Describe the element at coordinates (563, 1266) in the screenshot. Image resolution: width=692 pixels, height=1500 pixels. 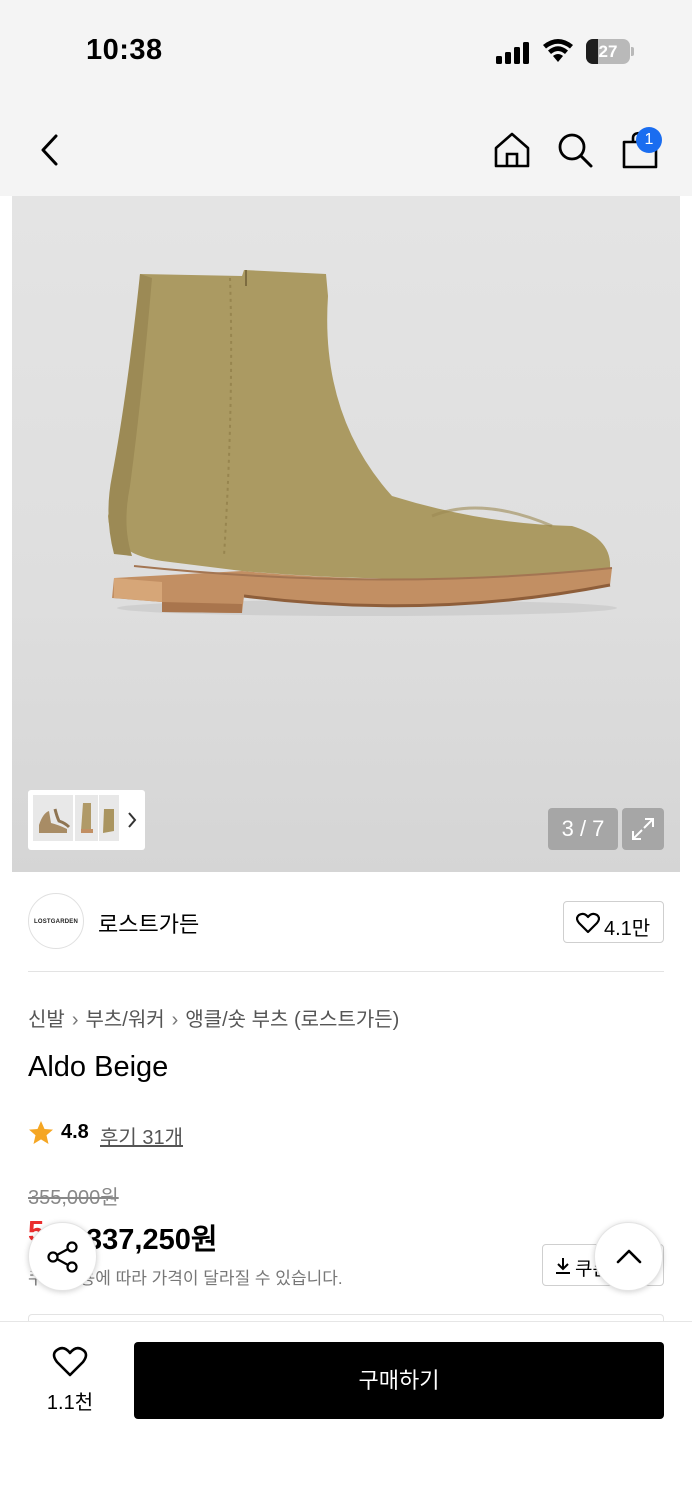
I see `download-icon` at that location.